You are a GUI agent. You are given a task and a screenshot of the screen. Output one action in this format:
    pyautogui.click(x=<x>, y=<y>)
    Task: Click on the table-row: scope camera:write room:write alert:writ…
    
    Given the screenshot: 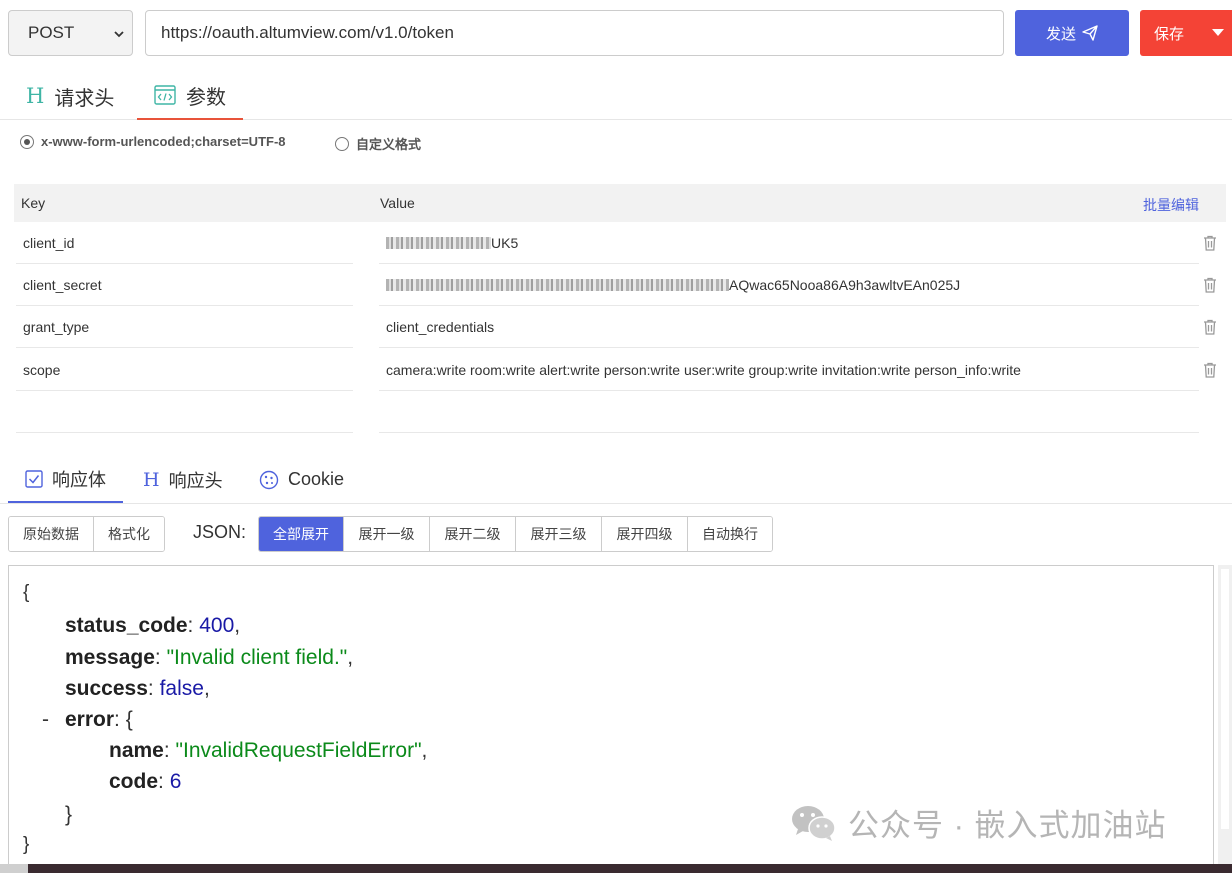 What is the action you would take?
    pyautogui.click(x=616, y=370)
    